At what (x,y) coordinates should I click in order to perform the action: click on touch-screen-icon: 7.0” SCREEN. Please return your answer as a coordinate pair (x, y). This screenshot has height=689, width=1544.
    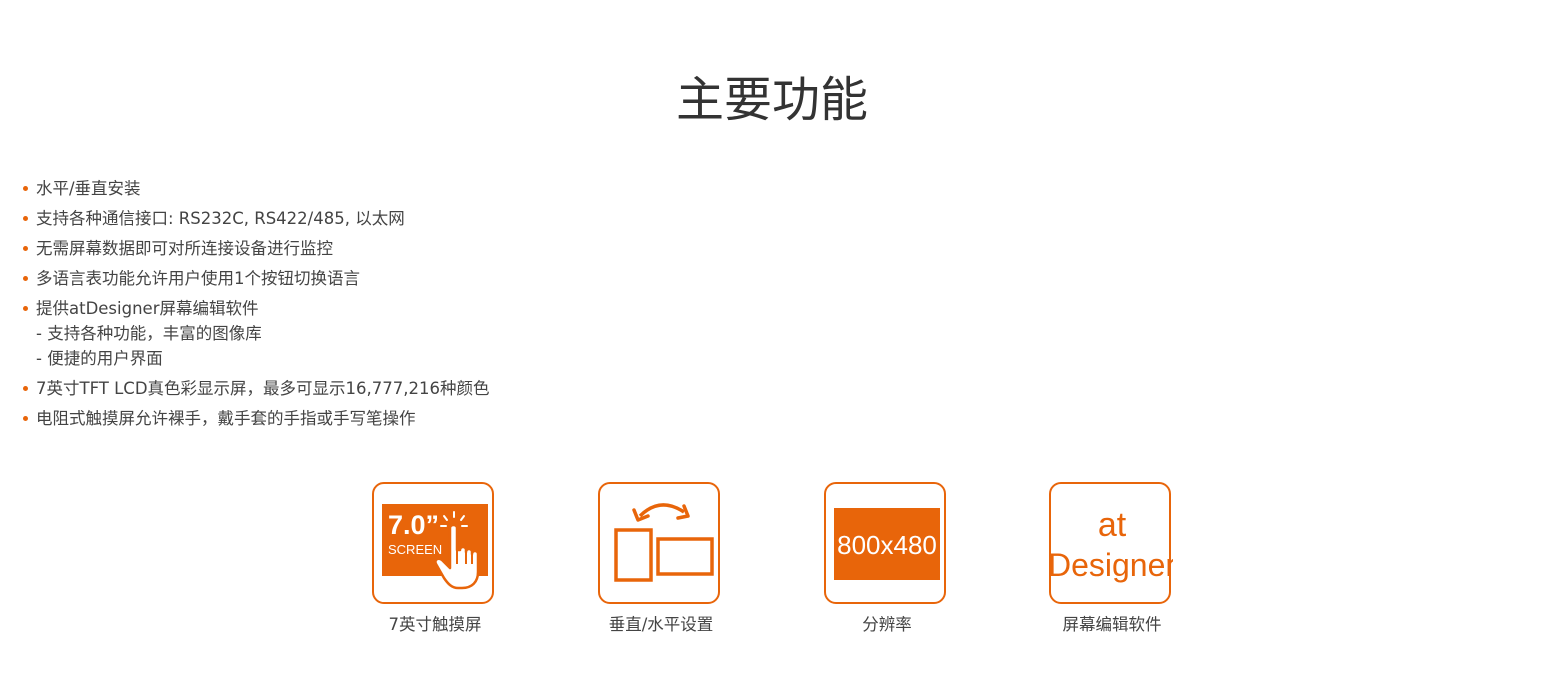
    Looking at the image, I should click on (433, 543).